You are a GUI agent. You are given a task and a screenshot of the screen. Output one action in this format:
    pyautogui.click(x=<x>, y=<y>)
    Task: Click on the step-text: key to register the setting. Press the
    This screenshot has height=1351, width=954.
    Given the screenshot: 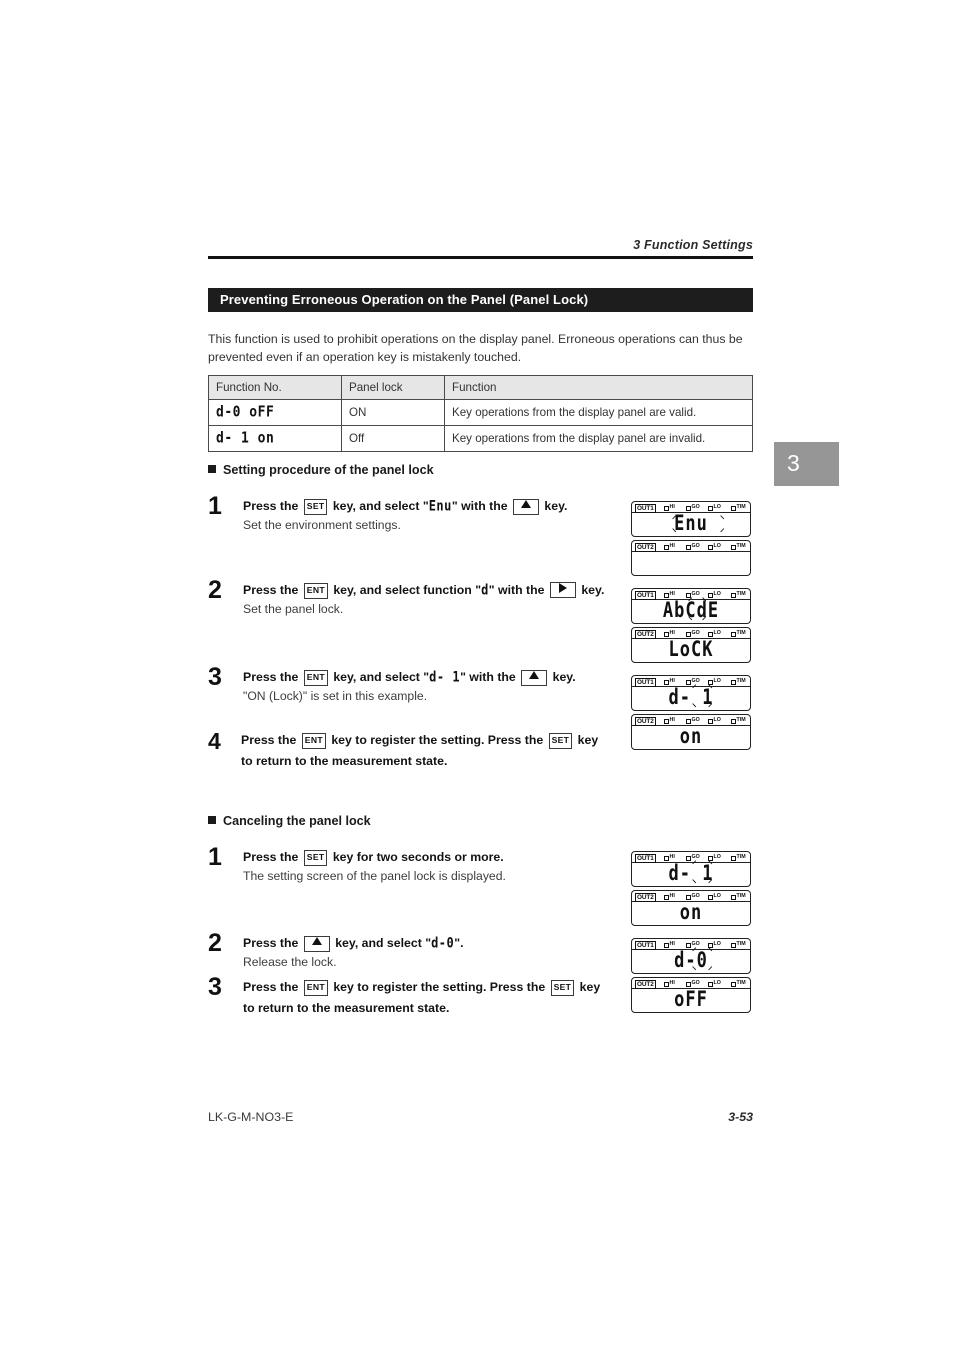 What is the action you would take?
    pyautogui.click(x=437, y=740)
    